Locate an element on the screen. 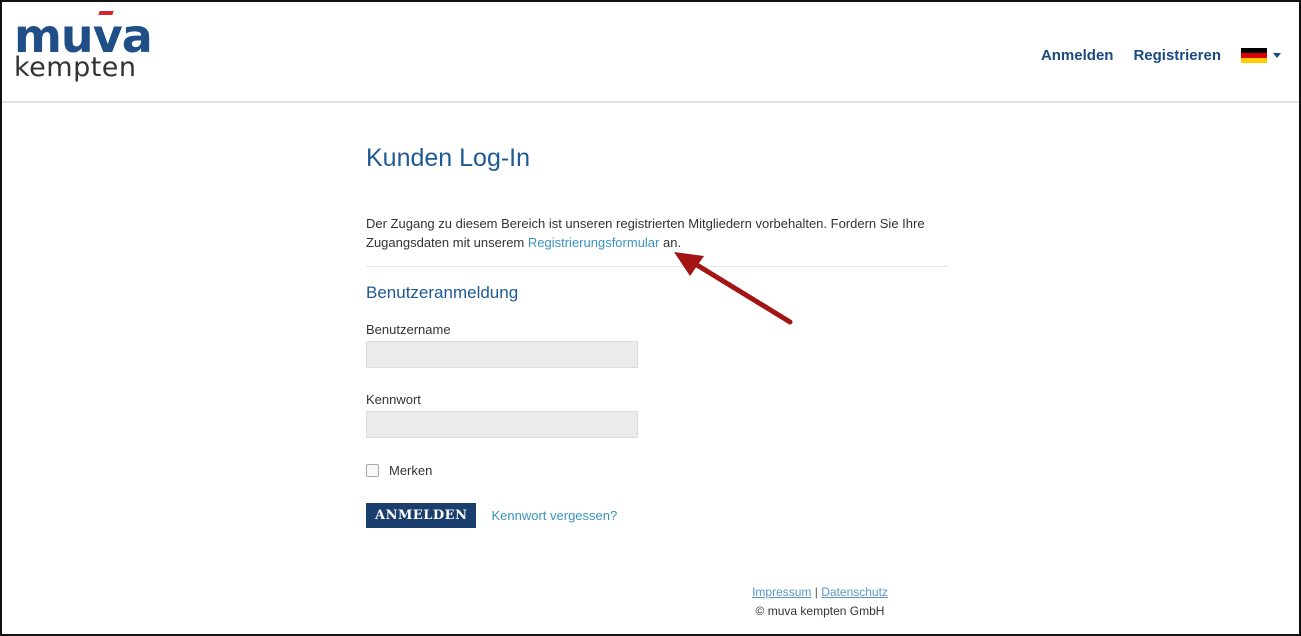 The image size is (1301, 636). section-title: Benutzeranmeldung is located at coordinates (442, 292).